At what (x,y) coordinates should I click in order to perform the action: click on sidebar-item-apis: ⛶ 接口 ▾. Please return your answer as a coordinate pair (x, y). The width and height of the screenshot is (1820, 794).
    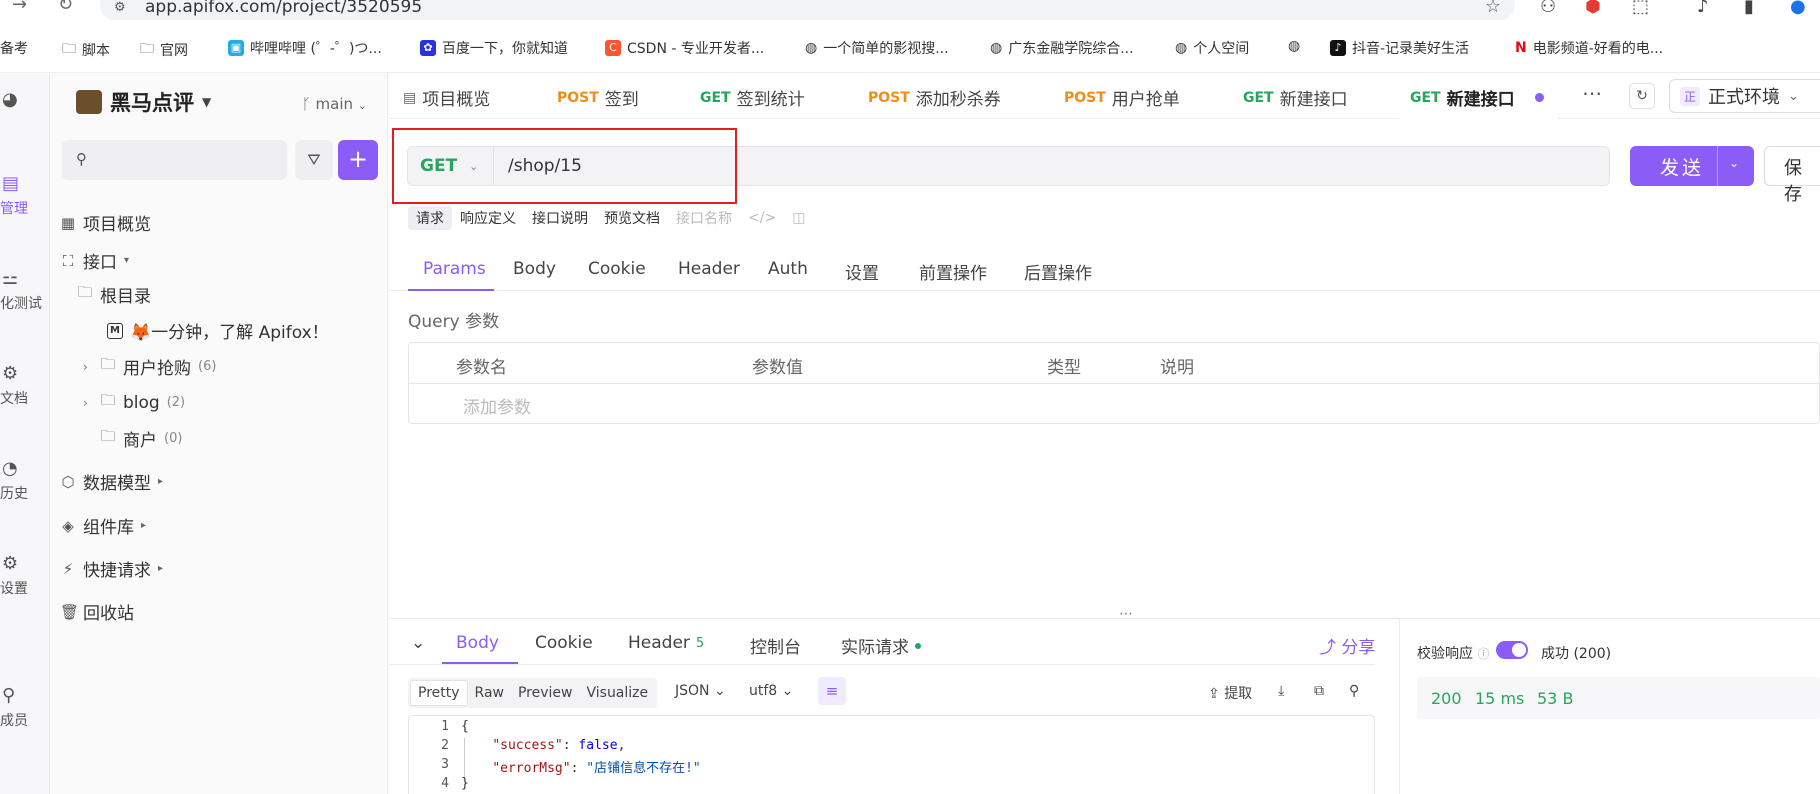
    Looking at the image, I should click on (94, 261).